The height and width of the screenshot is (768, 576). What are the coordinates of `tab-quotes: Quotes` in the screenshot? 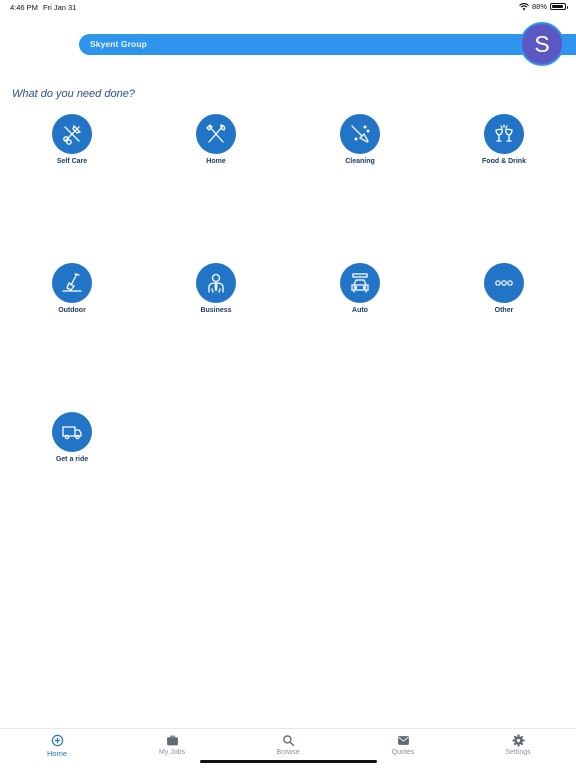 It's located at (403, 745).